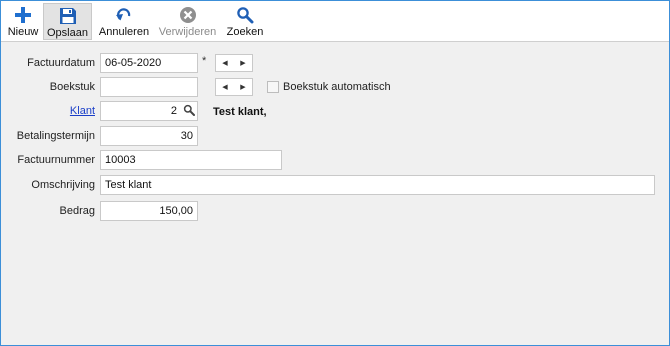 This screenshot has height=346, width=670. I want to click on amount-label: Bedrag, so click(77, 211).